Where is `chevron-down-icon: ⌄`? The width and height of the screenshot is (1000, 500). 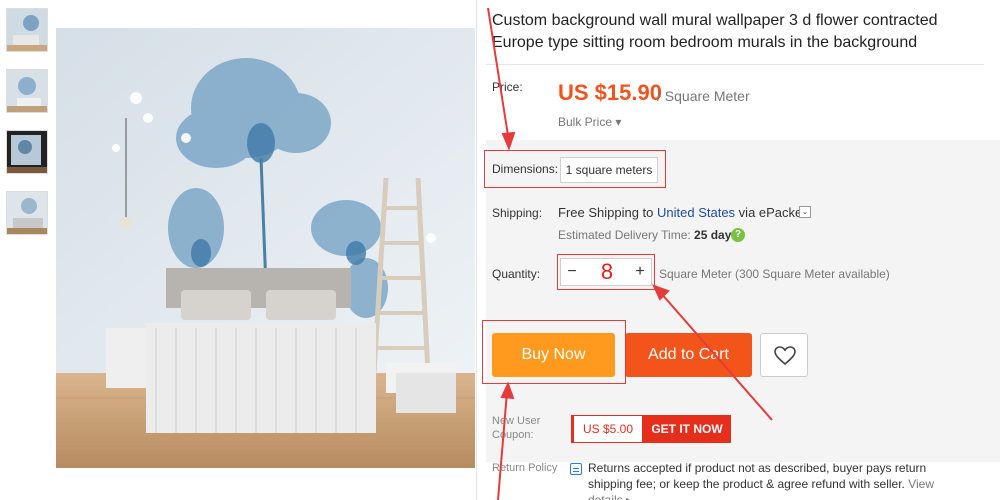
chevron-down-icon: ⌄ is located at coordinates (805, 212).